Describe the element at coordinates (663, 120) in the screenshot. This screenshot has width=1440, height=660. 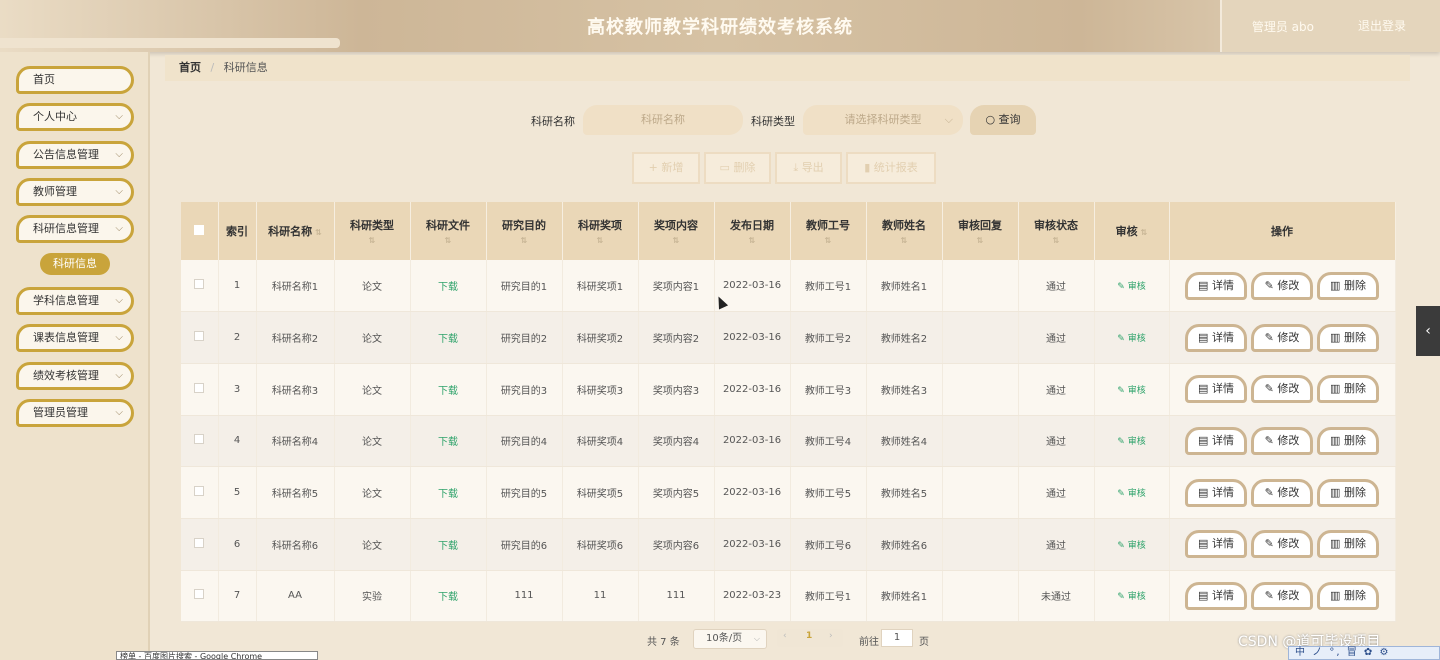
I see `name-search-input: 科研名称` at that location.